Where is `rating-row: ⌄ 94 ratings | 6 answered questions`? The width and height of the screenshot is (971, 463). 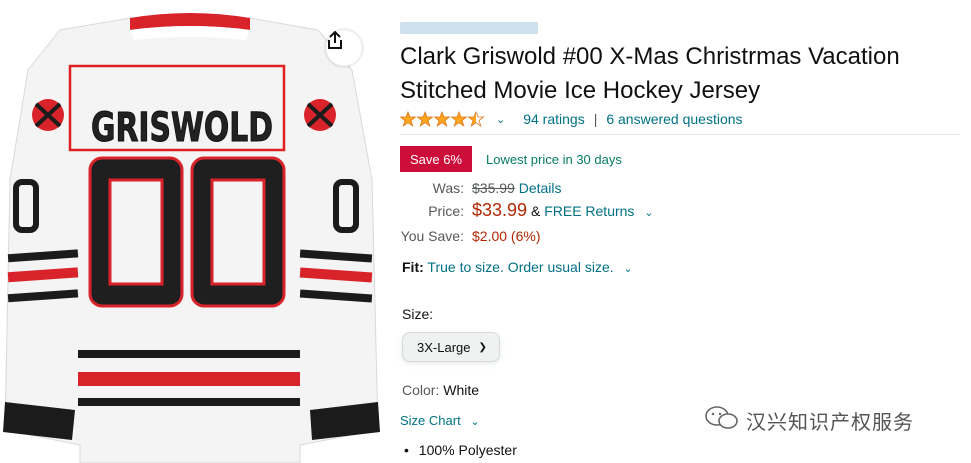
rating-row: ⌄ 94 ratings | 6 answered questions is located at coordinates (571, 119).